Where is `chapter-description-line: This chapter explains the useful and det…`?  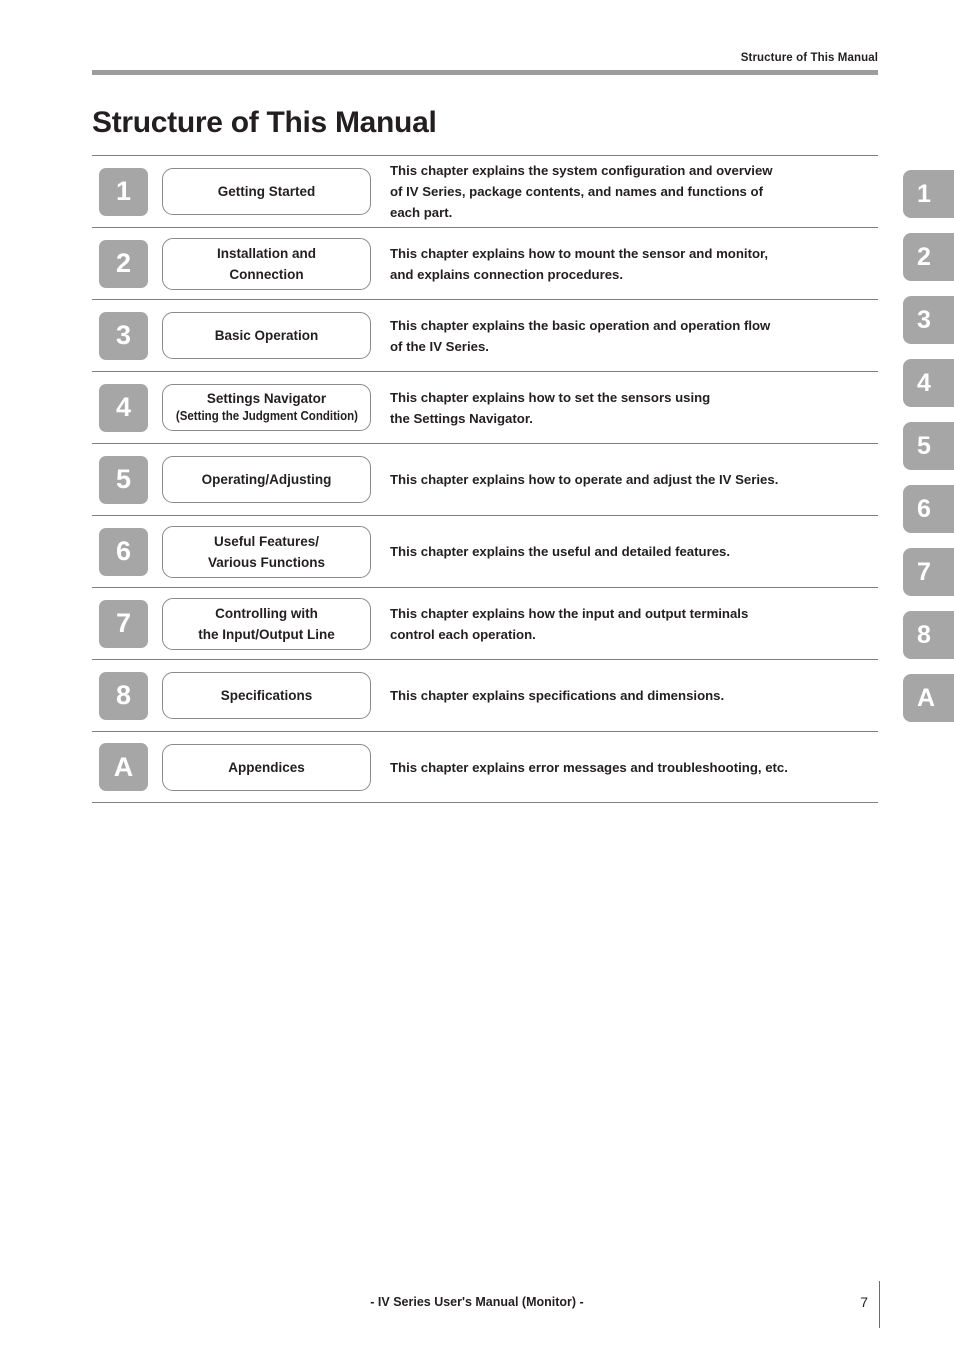
chapter-description-line: This chapter explains the useful and det… is located at coordinates (560, 551).